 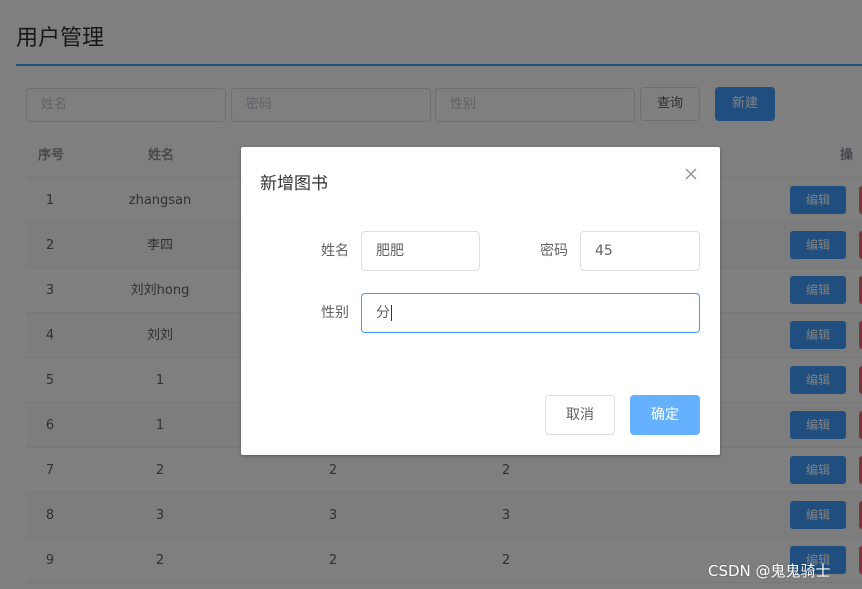 What do you see at coordinates (335, 313) in the screenshot?
I see `gender-label: 性别` at bounding box center [335, 313].